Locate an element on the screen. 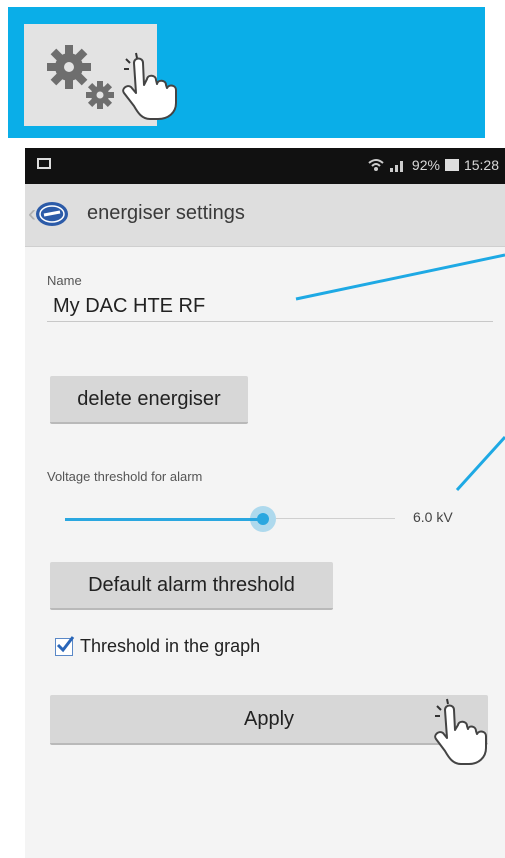 This screenshot has height=858, width=505. notification-icon is located at coordinates (44, 163).